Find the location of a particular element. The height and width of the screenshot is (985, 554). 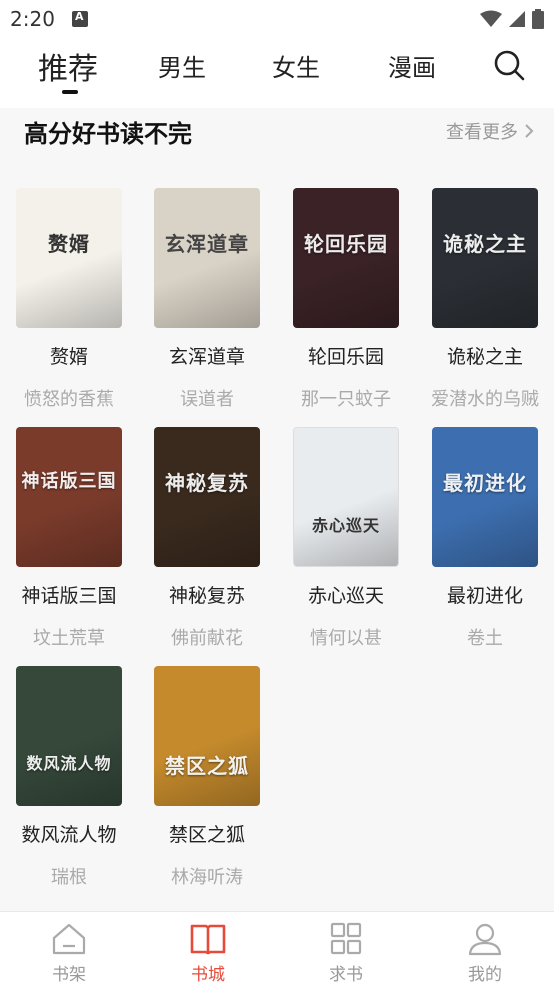

book-title: 神秘复苏 is located at coordinates (206, 596).